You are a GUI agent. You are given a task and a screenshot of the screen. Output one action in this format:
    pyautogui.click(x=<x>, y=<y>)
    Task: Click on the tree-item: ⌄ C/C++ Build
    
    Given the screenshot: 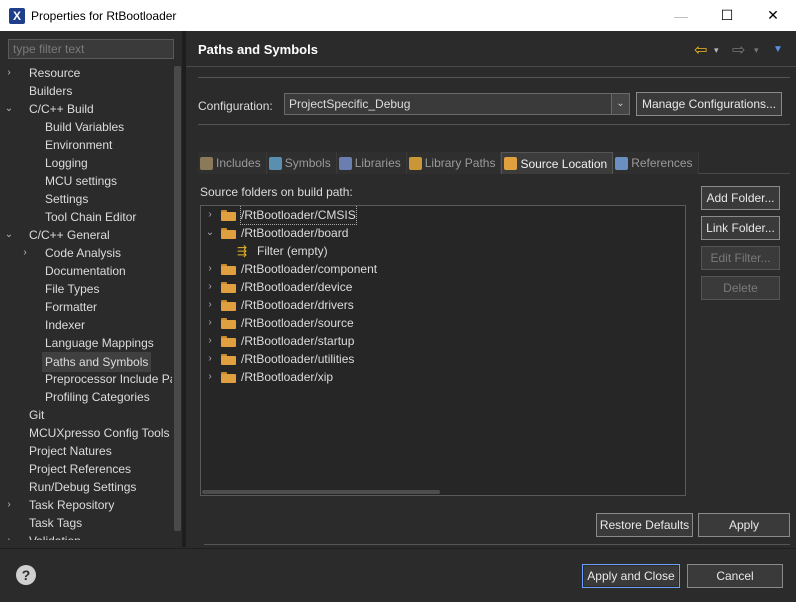 What is the action you would take?
    pyautogui.click(x=86, y=109)
    